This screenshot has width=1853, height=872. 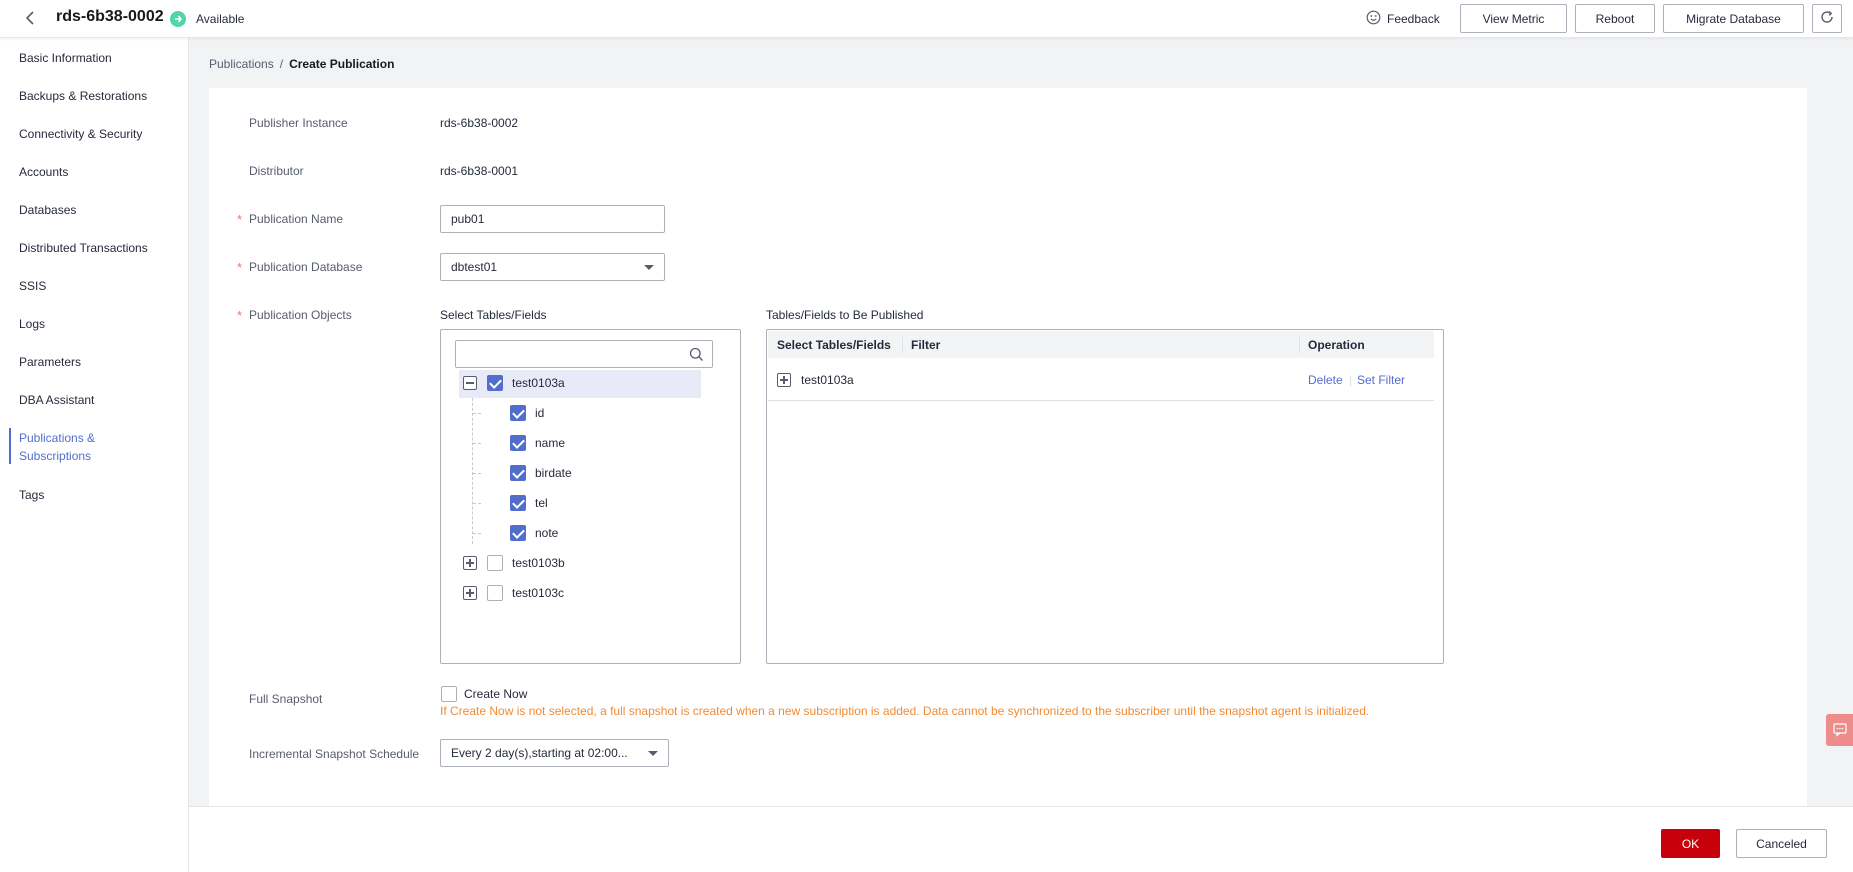 I want to click on field-name: id, so click(x=540, y=413).